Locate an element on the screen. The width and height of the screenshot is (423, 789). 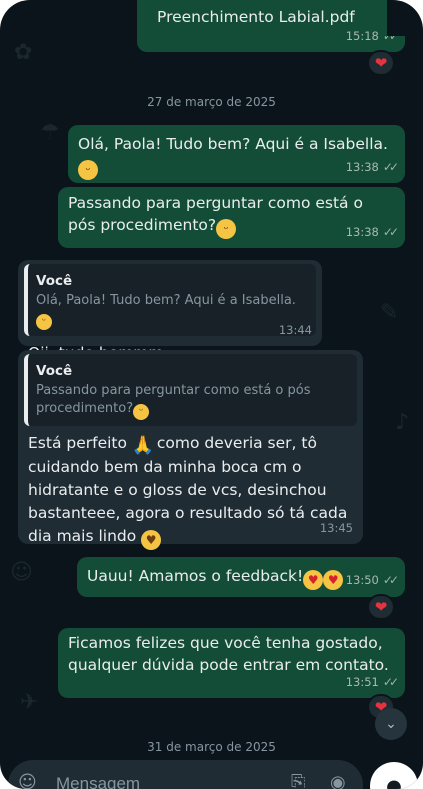
mic-icon: ● is located at coordinates (394, 775).